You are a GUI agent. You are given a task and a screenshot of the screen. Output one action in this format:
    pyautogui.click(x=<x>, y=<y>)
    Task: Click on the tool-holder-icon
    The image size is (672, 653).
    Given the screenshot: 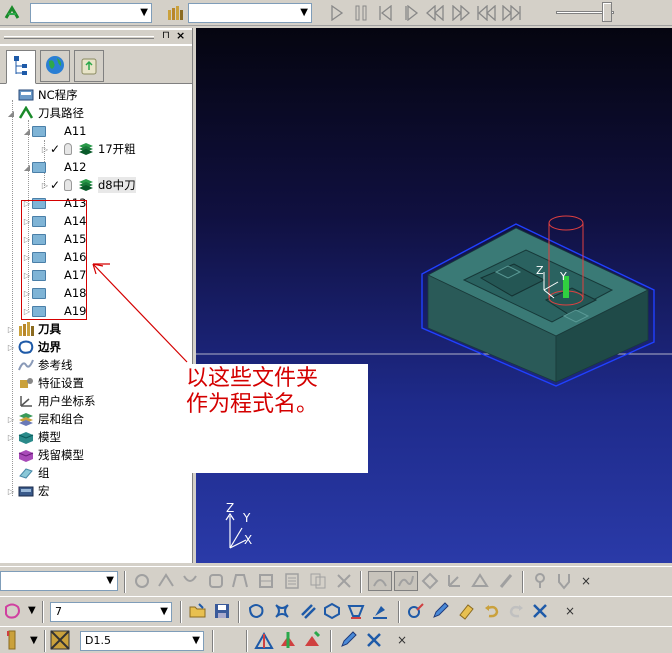 What is the action you would take?
    pyautogui.click(x=12, y=640)
    